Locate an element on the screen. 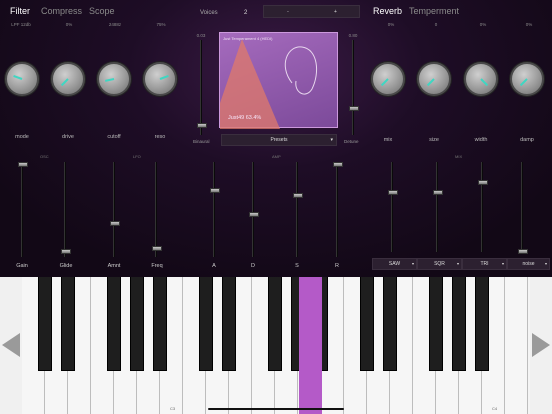 This screenshot has width=552, height=414. binaural-slider-track is located at coordinates (201, 87).